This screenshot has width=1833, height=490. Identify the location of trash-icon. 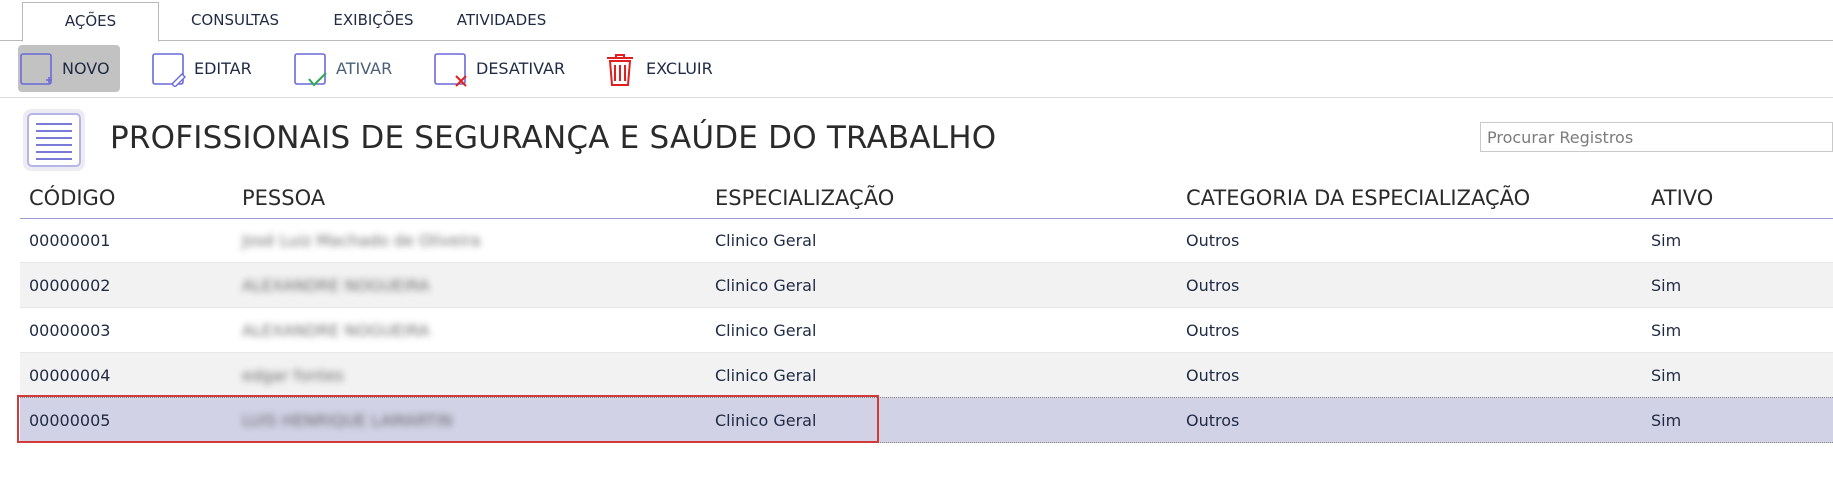
(620, 69).